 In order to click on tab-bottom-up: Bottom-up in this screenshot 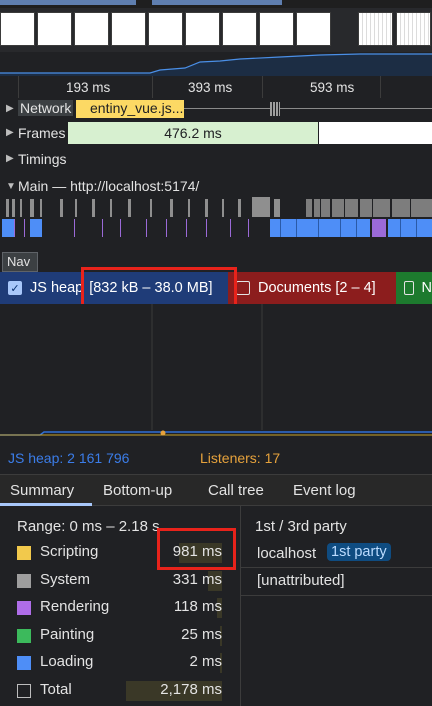, I will do `click(137, 490)`.